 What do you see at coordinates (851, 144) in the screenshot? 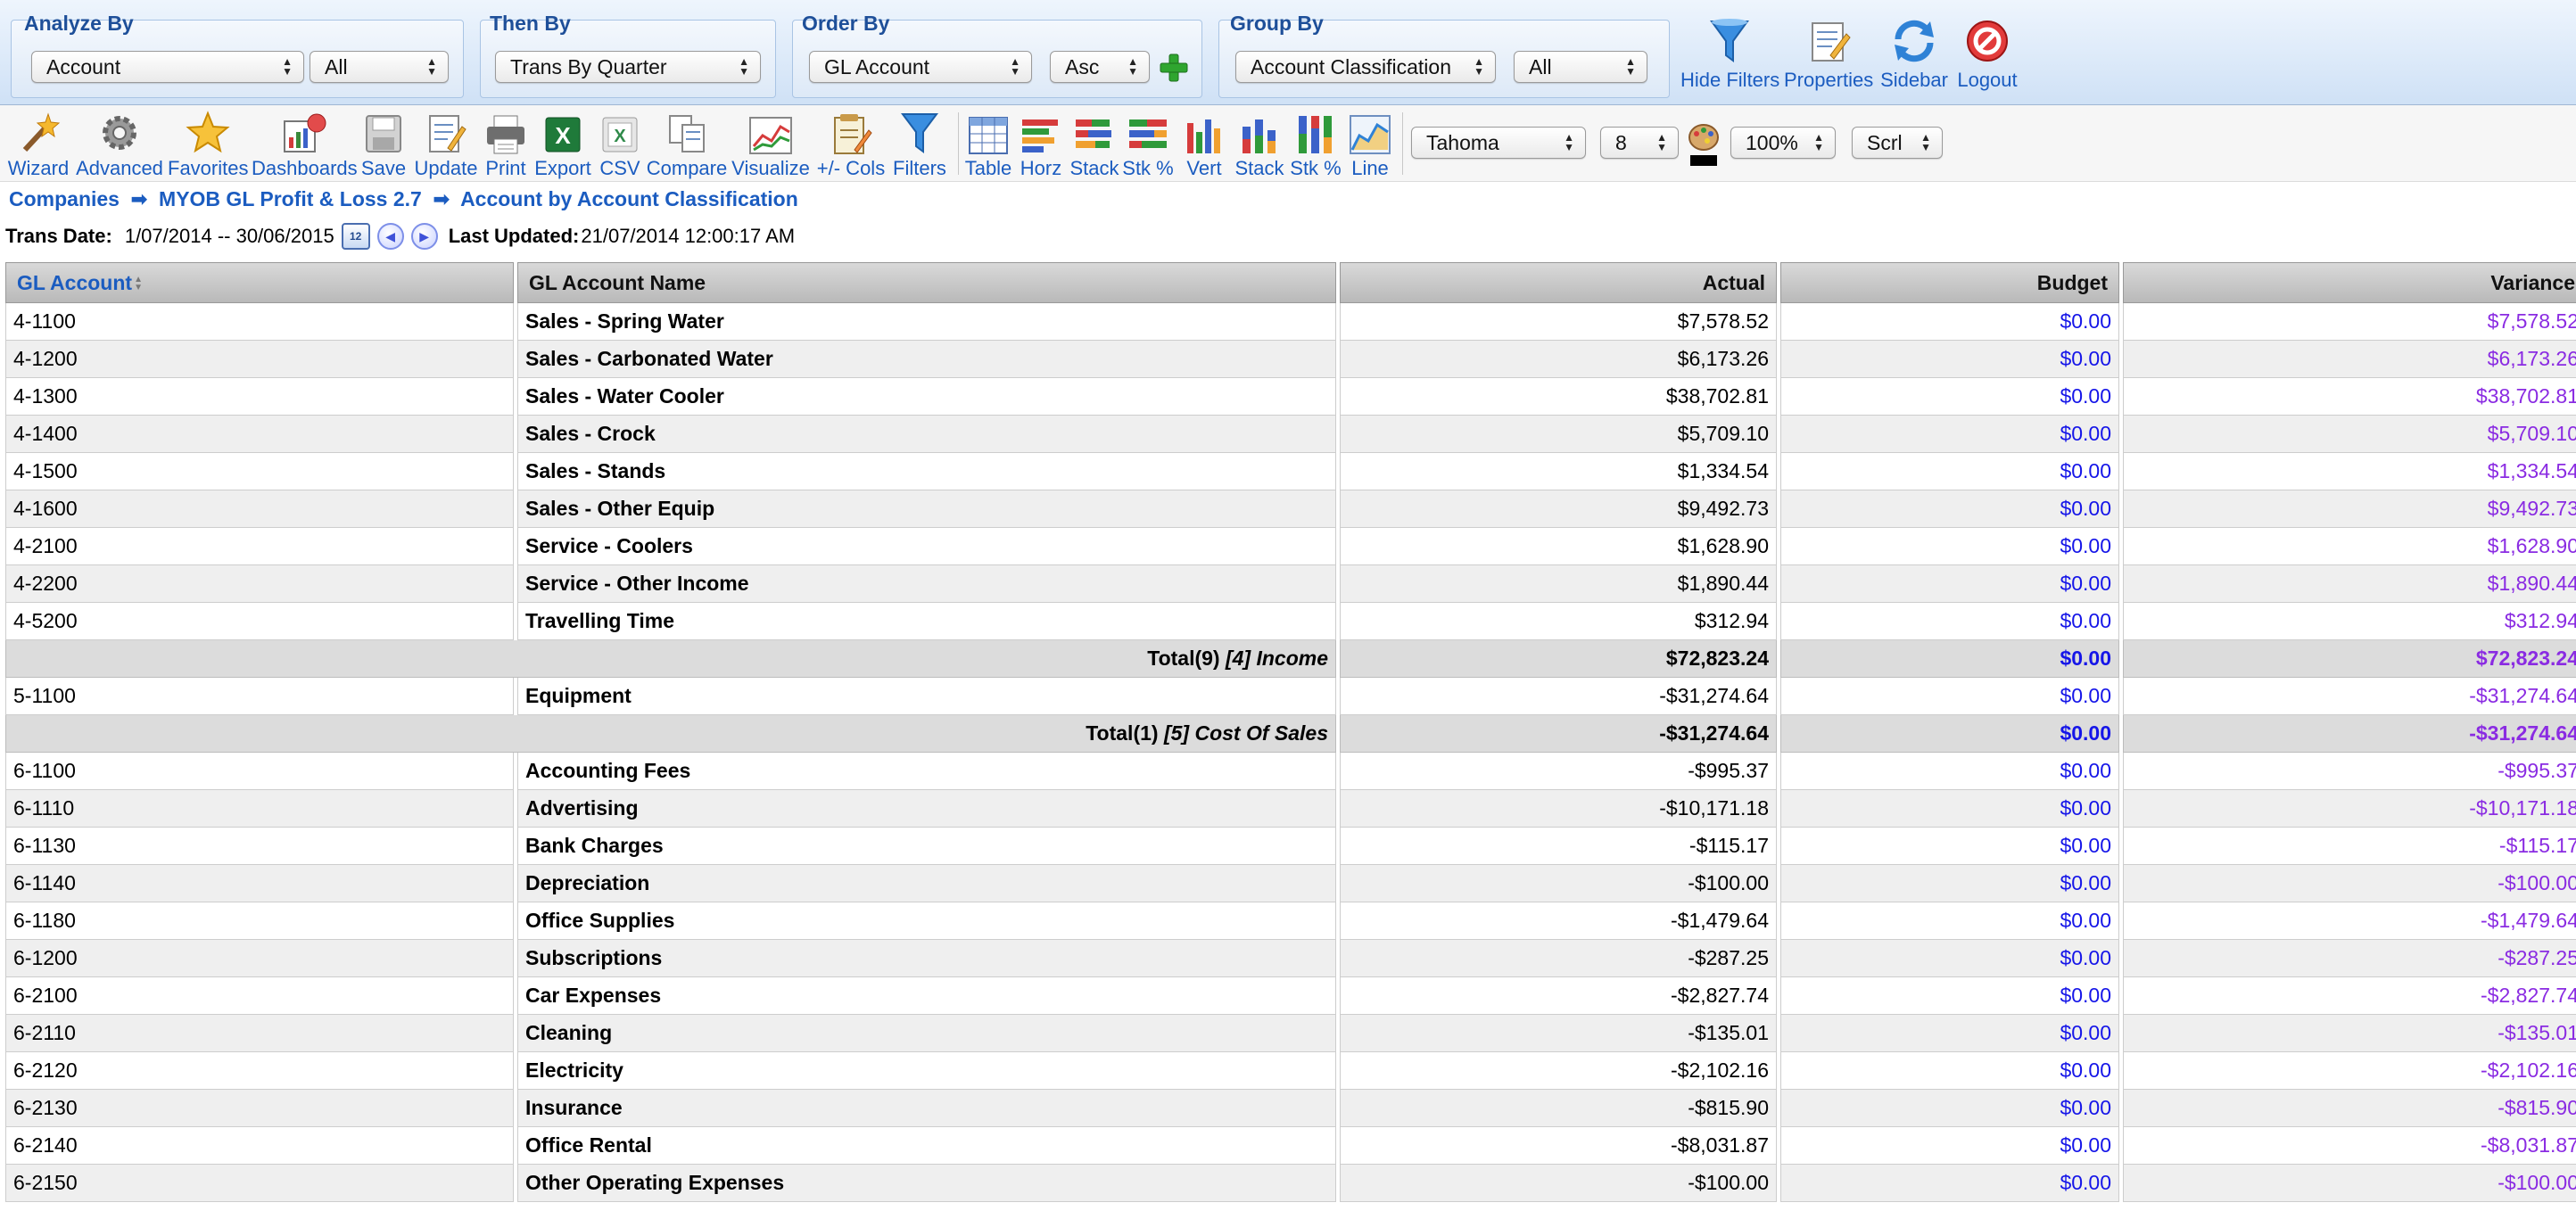
I see `add-remove-columns-button: +/- Cols` at bounding box center [851, 144].